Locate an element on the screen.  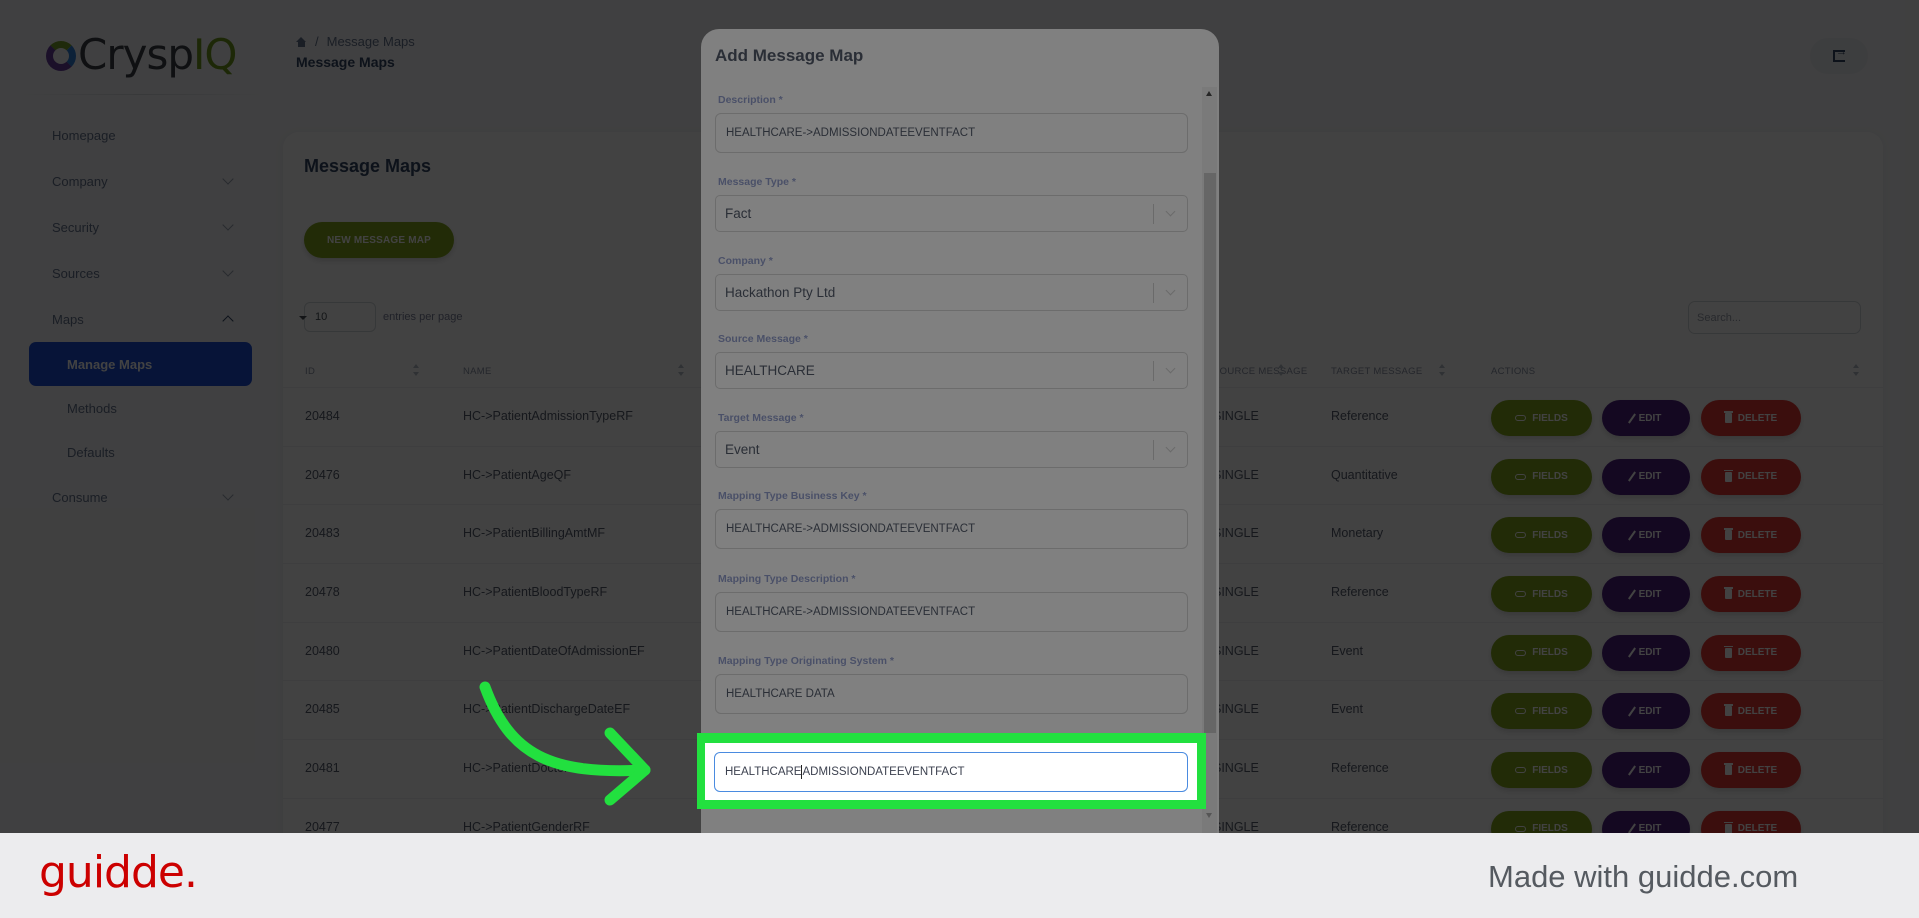
source-message-select: HEALTHCARE is located at coordinates (951, 370).